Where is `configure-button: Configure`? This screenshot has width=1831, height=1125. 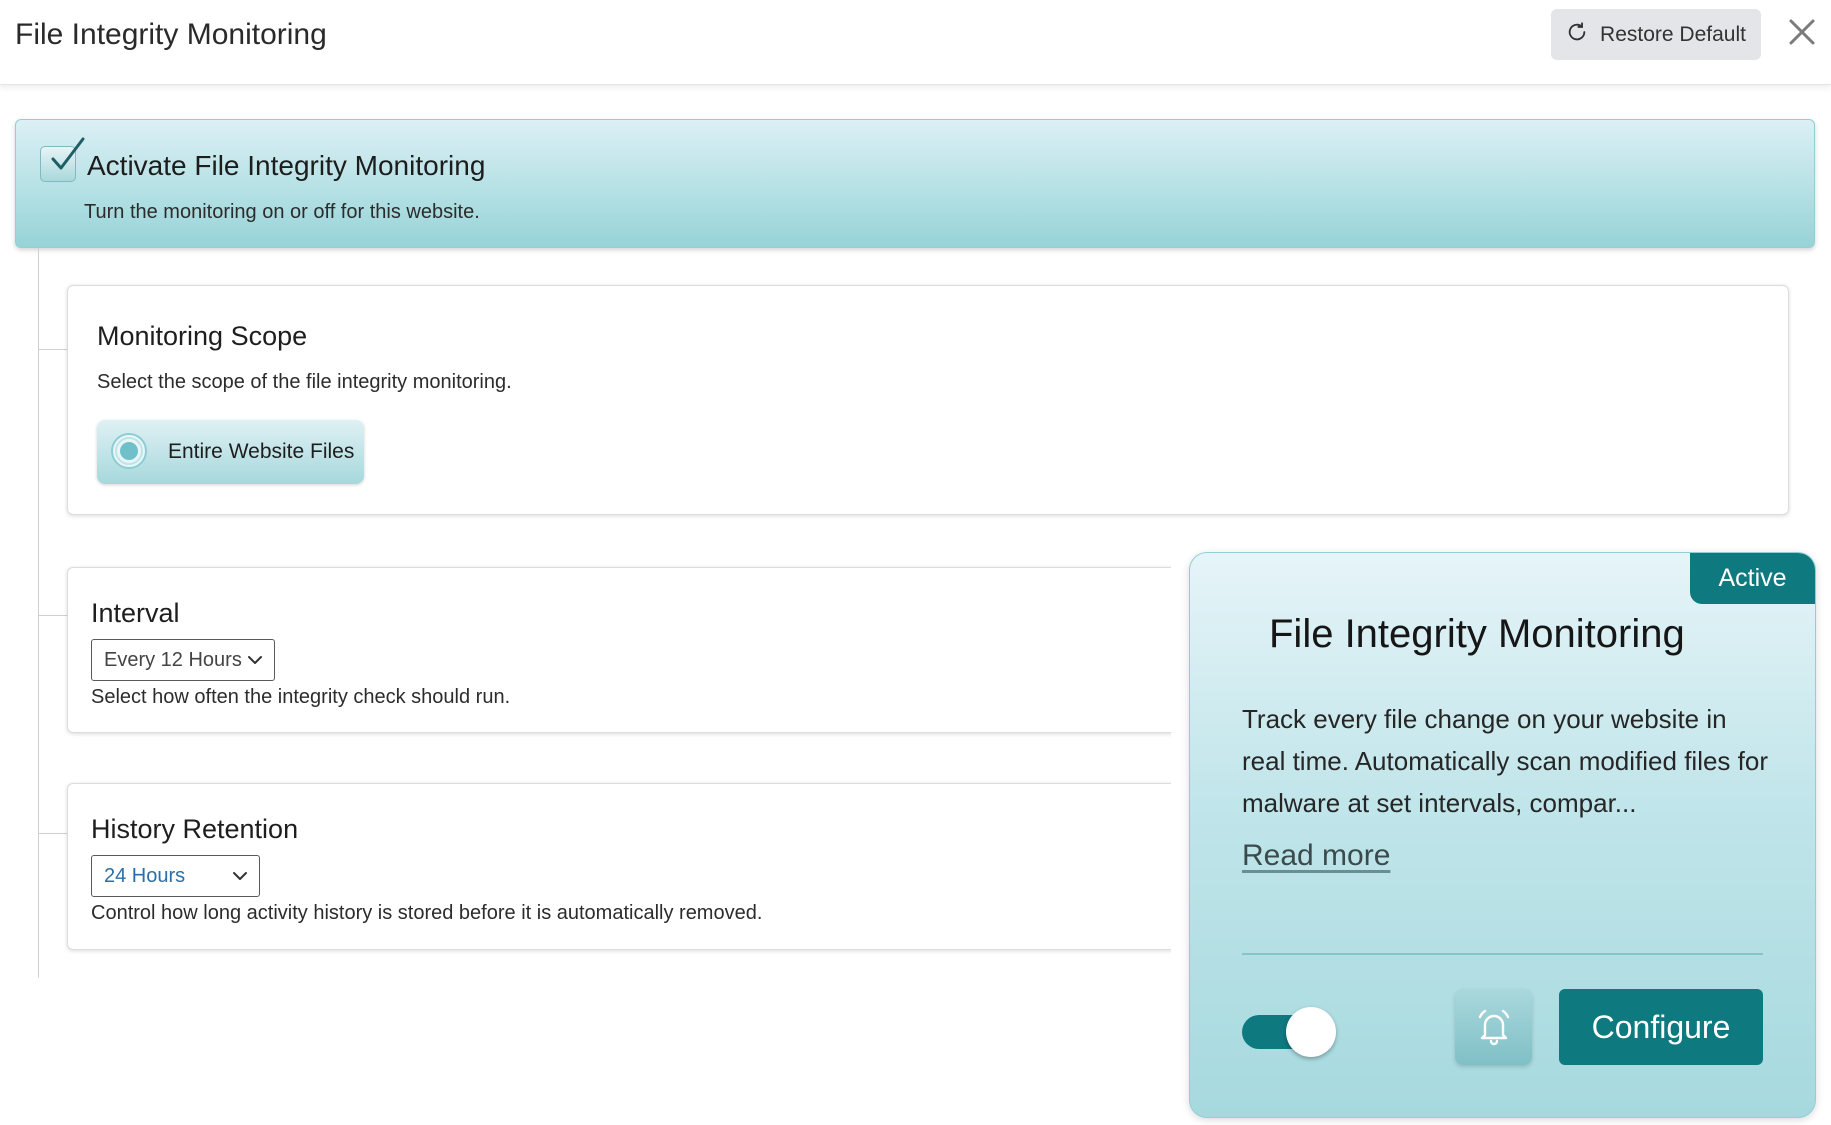
configure-button: Configure is located at coordinates (1661, 1027).